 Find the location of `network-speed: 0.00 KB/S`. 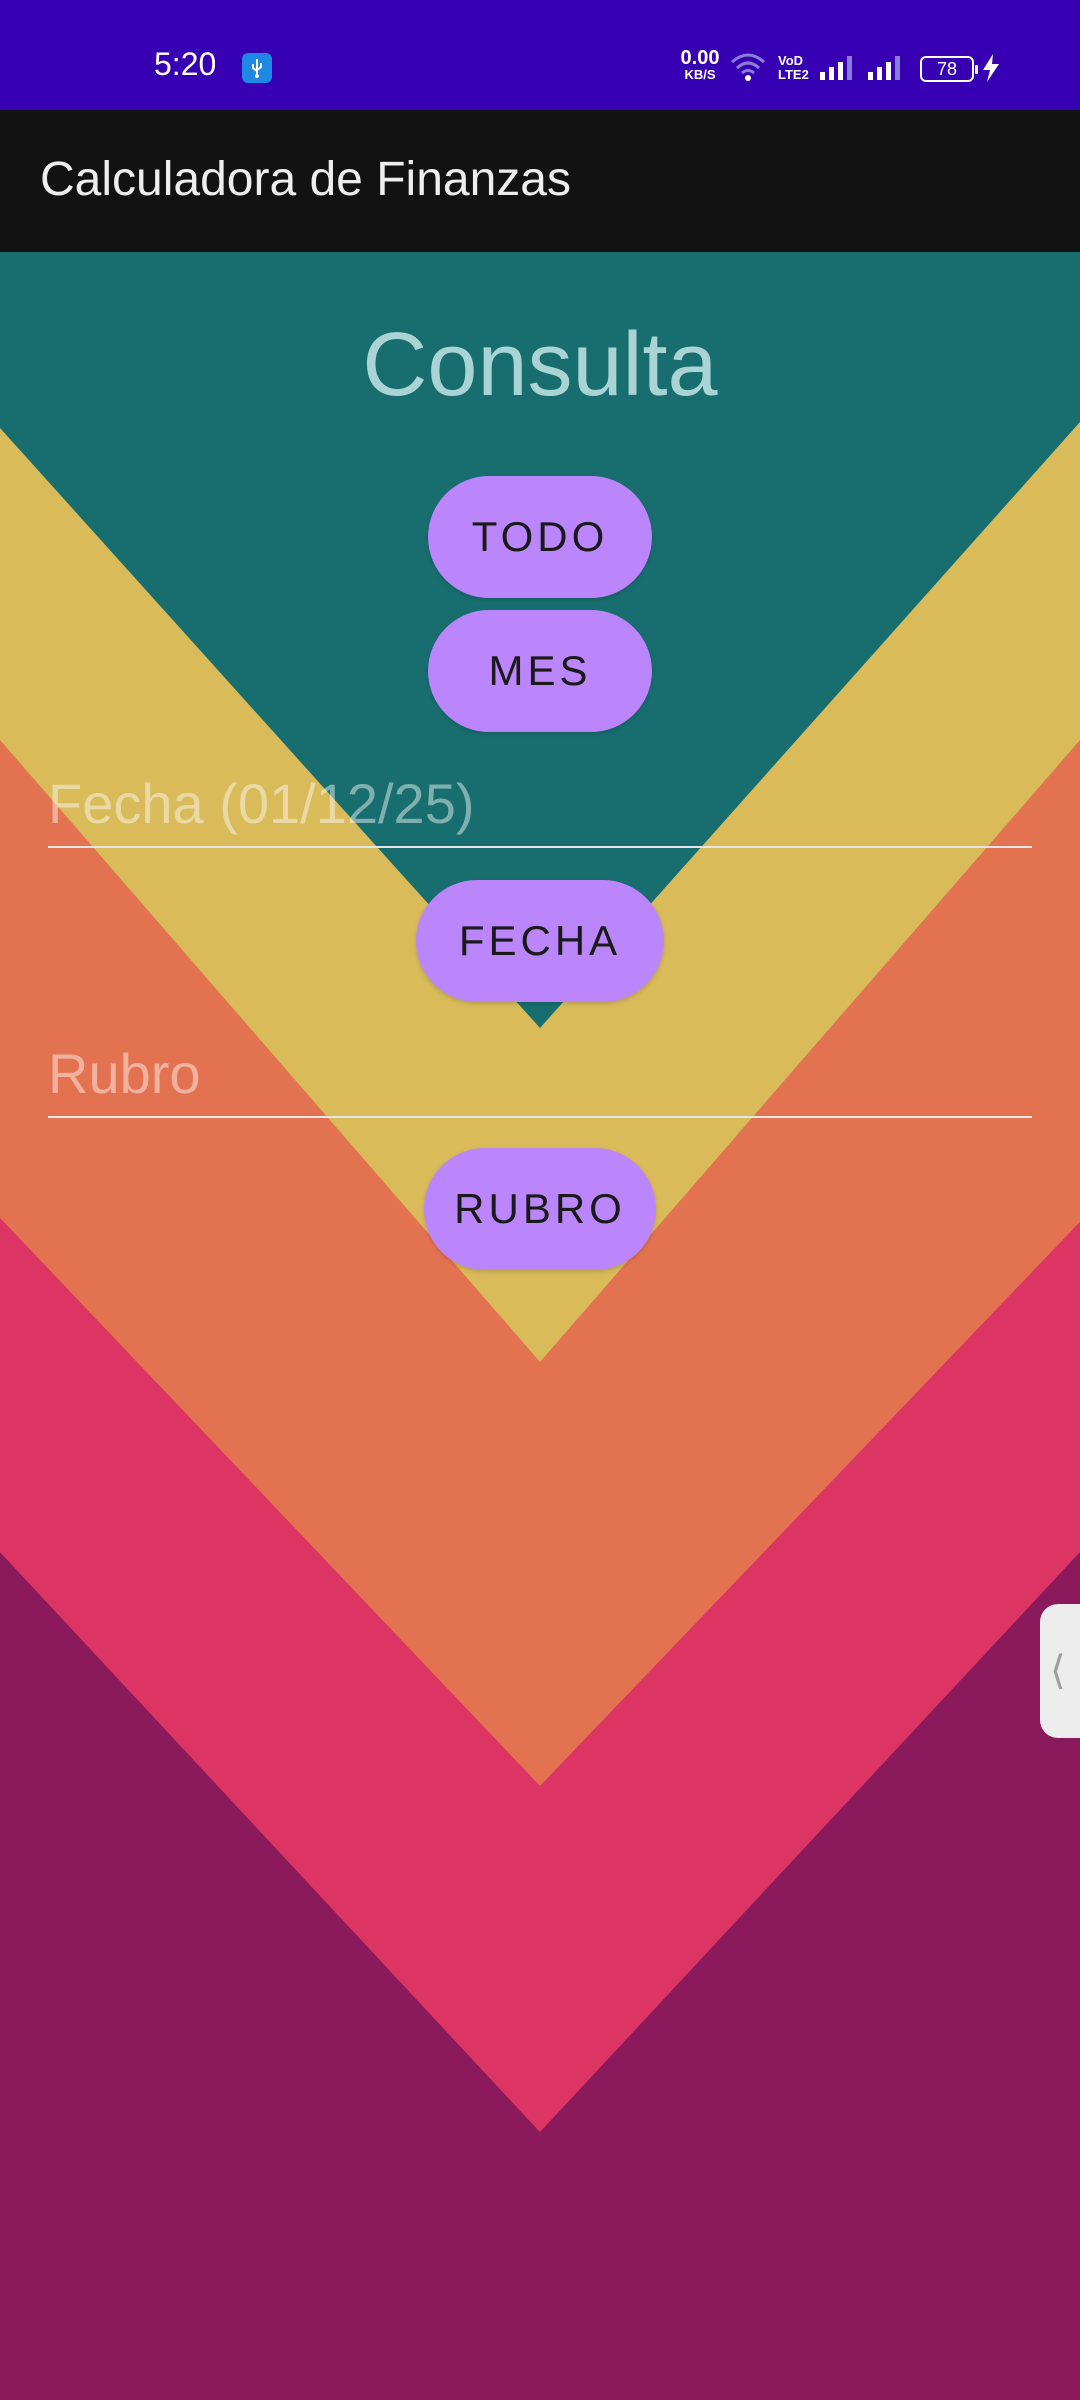

network-speed: 0.00 KB/S is located at coordinates (700, 64).